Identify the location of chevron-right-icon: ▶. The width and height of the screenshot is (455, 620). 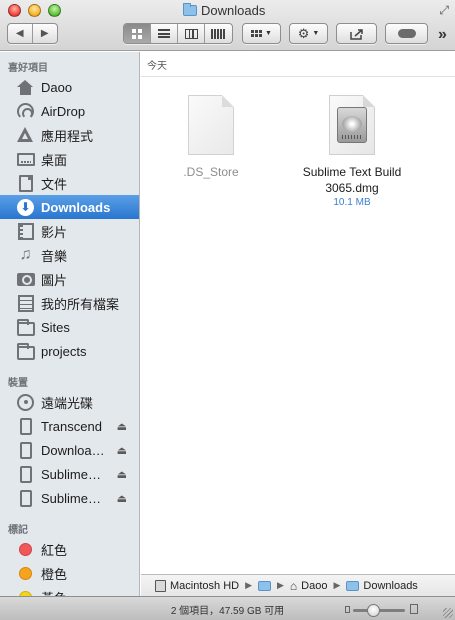
(44, 33).